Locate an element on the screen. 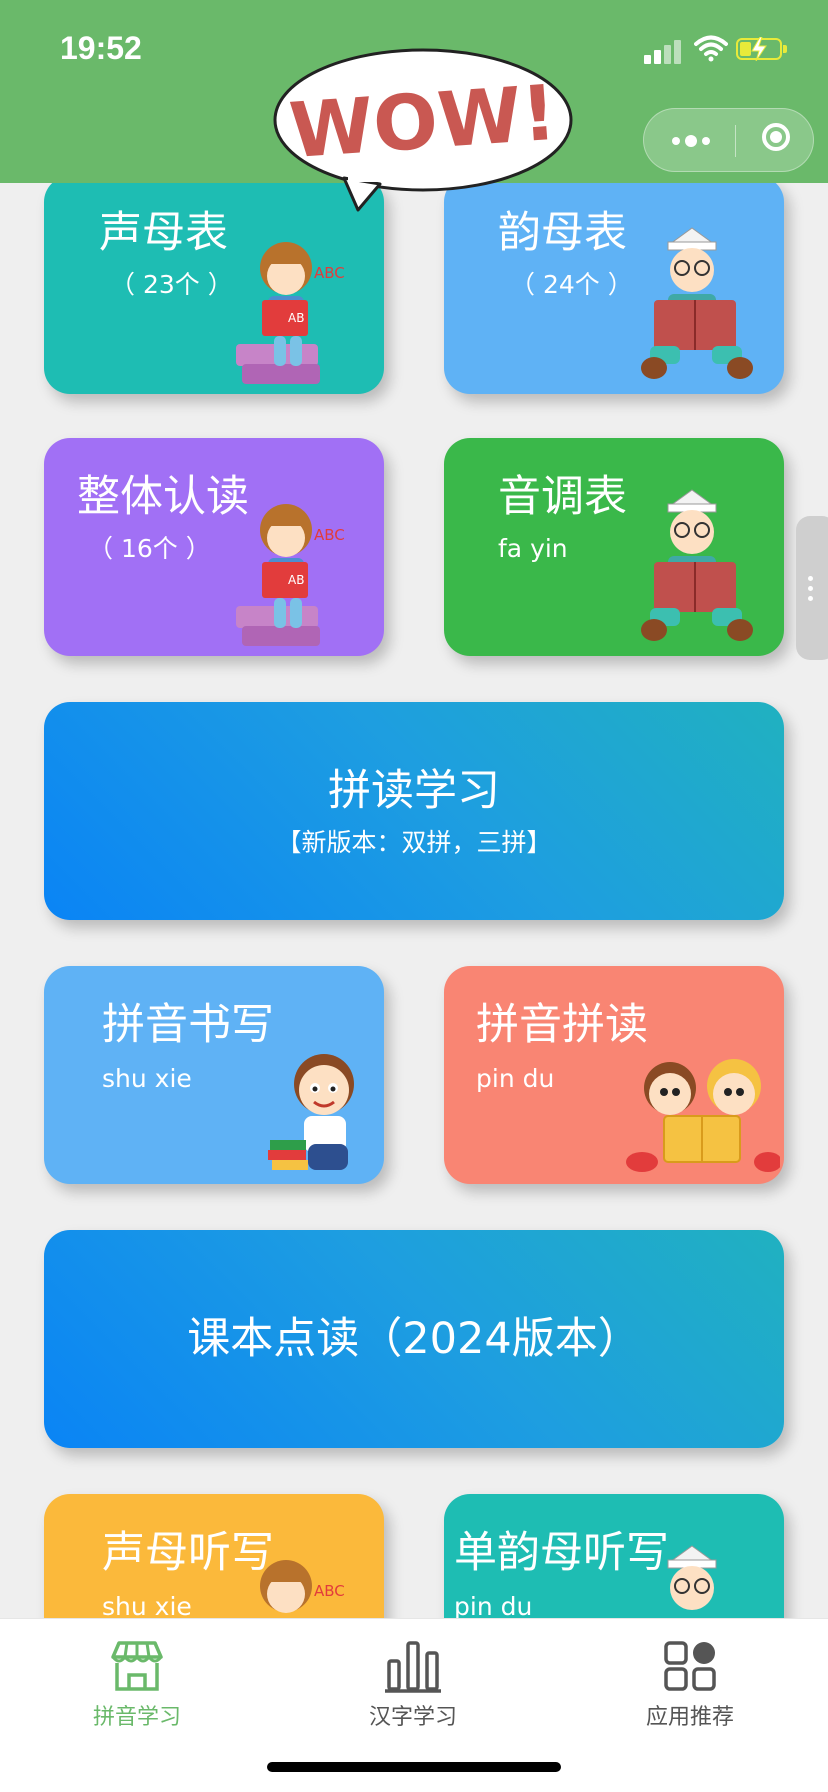 This screenshot has height=1792, width=828. card-subtitle: （ 16个 ） is located at coordinates (149, 548).